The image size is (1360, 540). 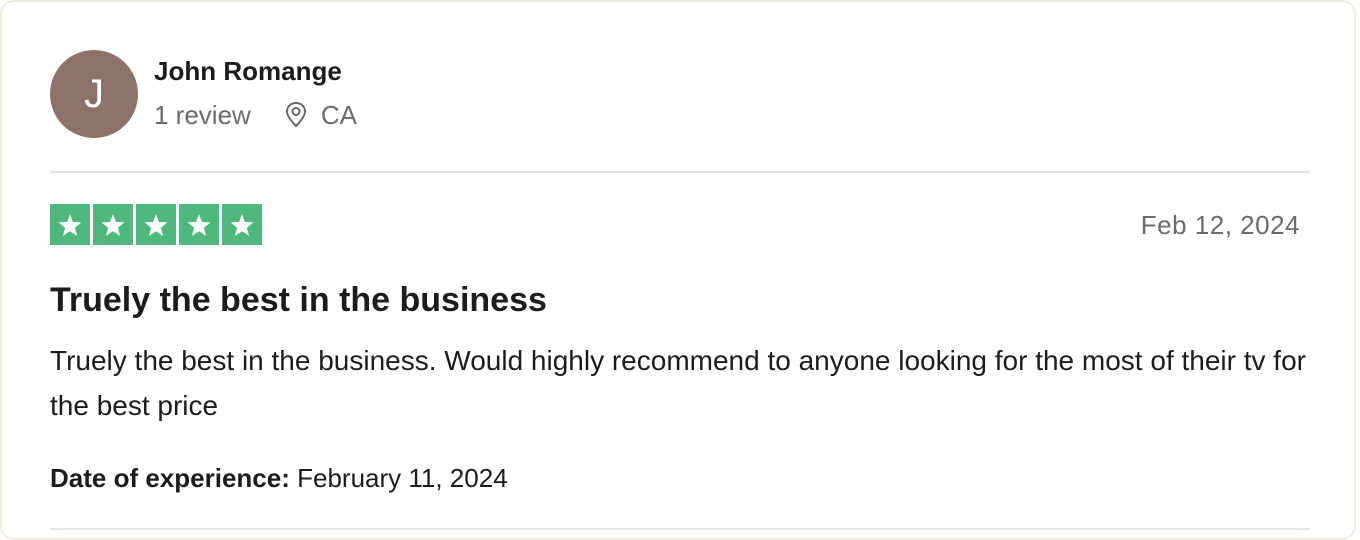 I want to click on avatar-initial: J, so click(x=94, y=93).